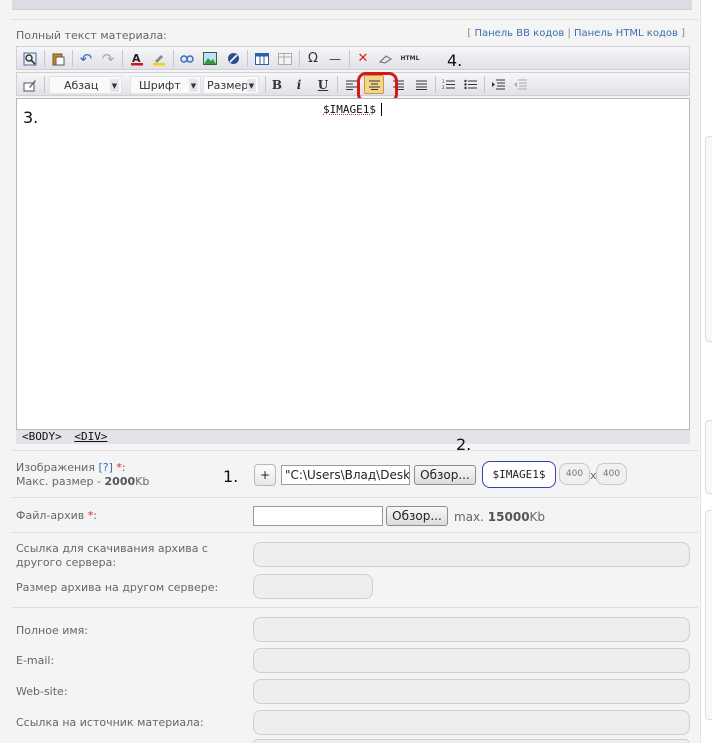 Image resolution: width=712 pixels, height=743 pixels. I want to click on add-image-button: +, so click(265, 475).